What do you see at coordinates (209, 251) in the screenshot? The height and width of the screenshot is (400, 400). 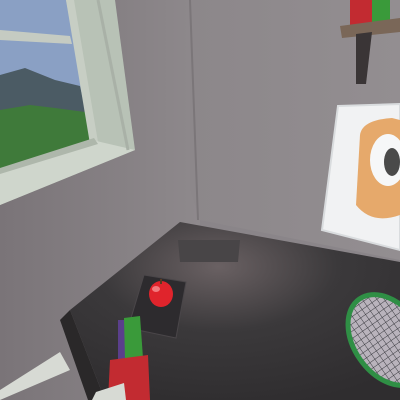 I see `screen-panel` at bounding box center [209, 251].